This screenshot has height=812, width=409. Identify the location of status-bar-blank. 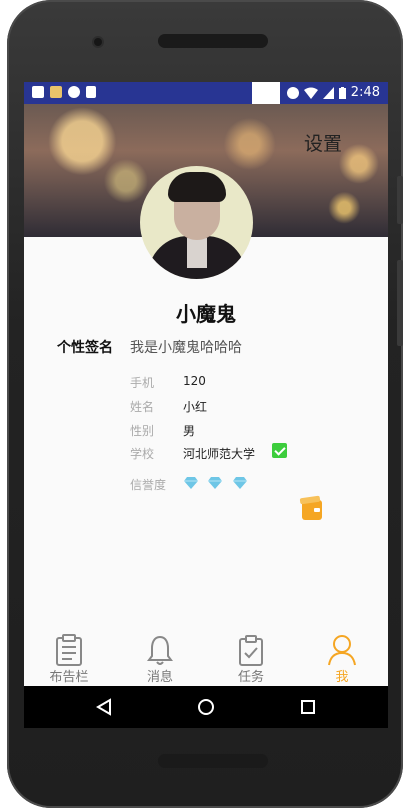
(266, 93).